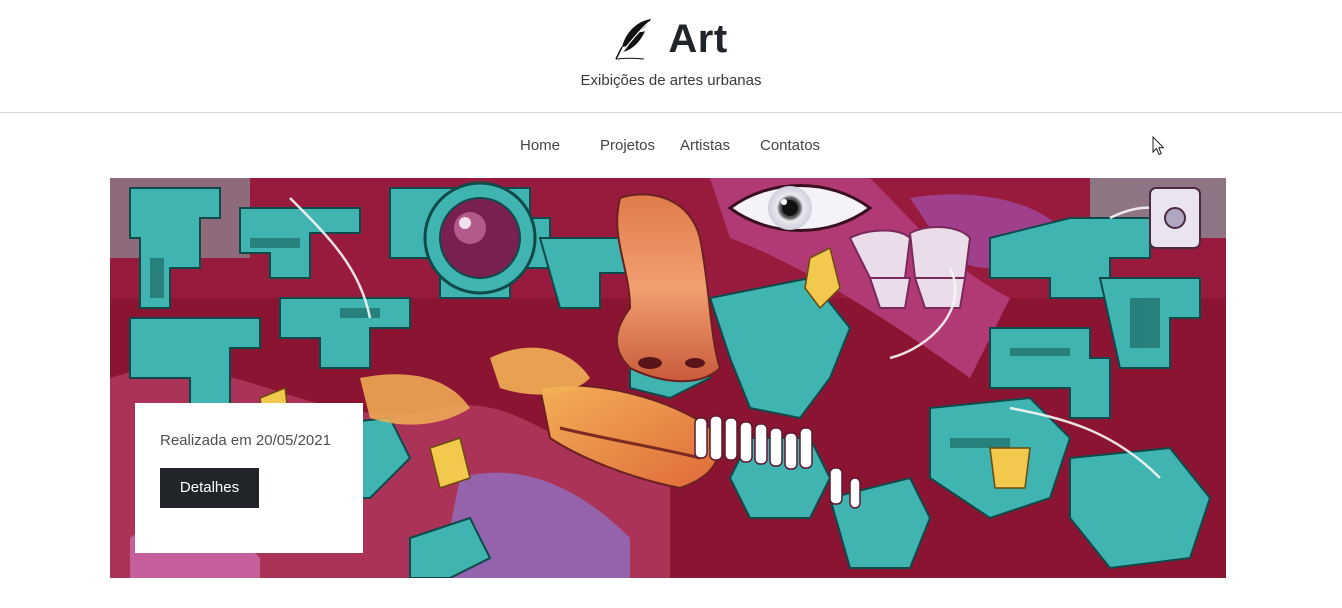 The height and width of the screenshot is (608, 1342). I want to click on nav-item-artistas: Artistas, so click(705, 146).